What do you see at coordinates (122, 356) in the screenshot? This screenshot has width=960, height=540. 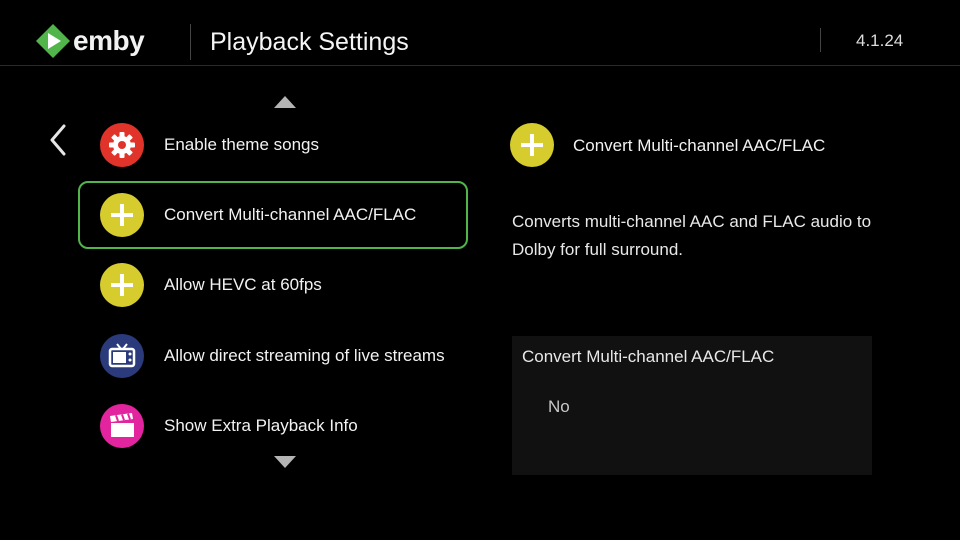 I see `tv-icon` at bounding box center [122, 356].